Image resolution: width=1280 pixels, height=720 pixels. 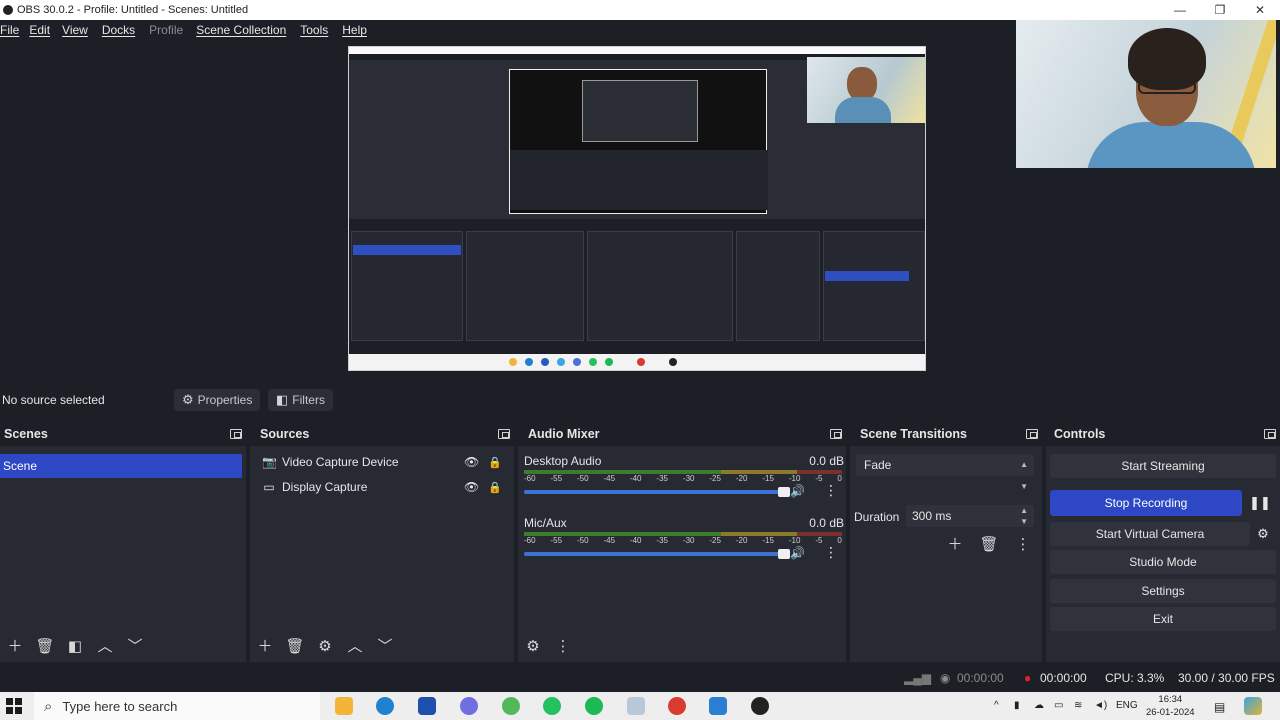 I want to click on search-icon: ⌕, so click(x=48, y=706).